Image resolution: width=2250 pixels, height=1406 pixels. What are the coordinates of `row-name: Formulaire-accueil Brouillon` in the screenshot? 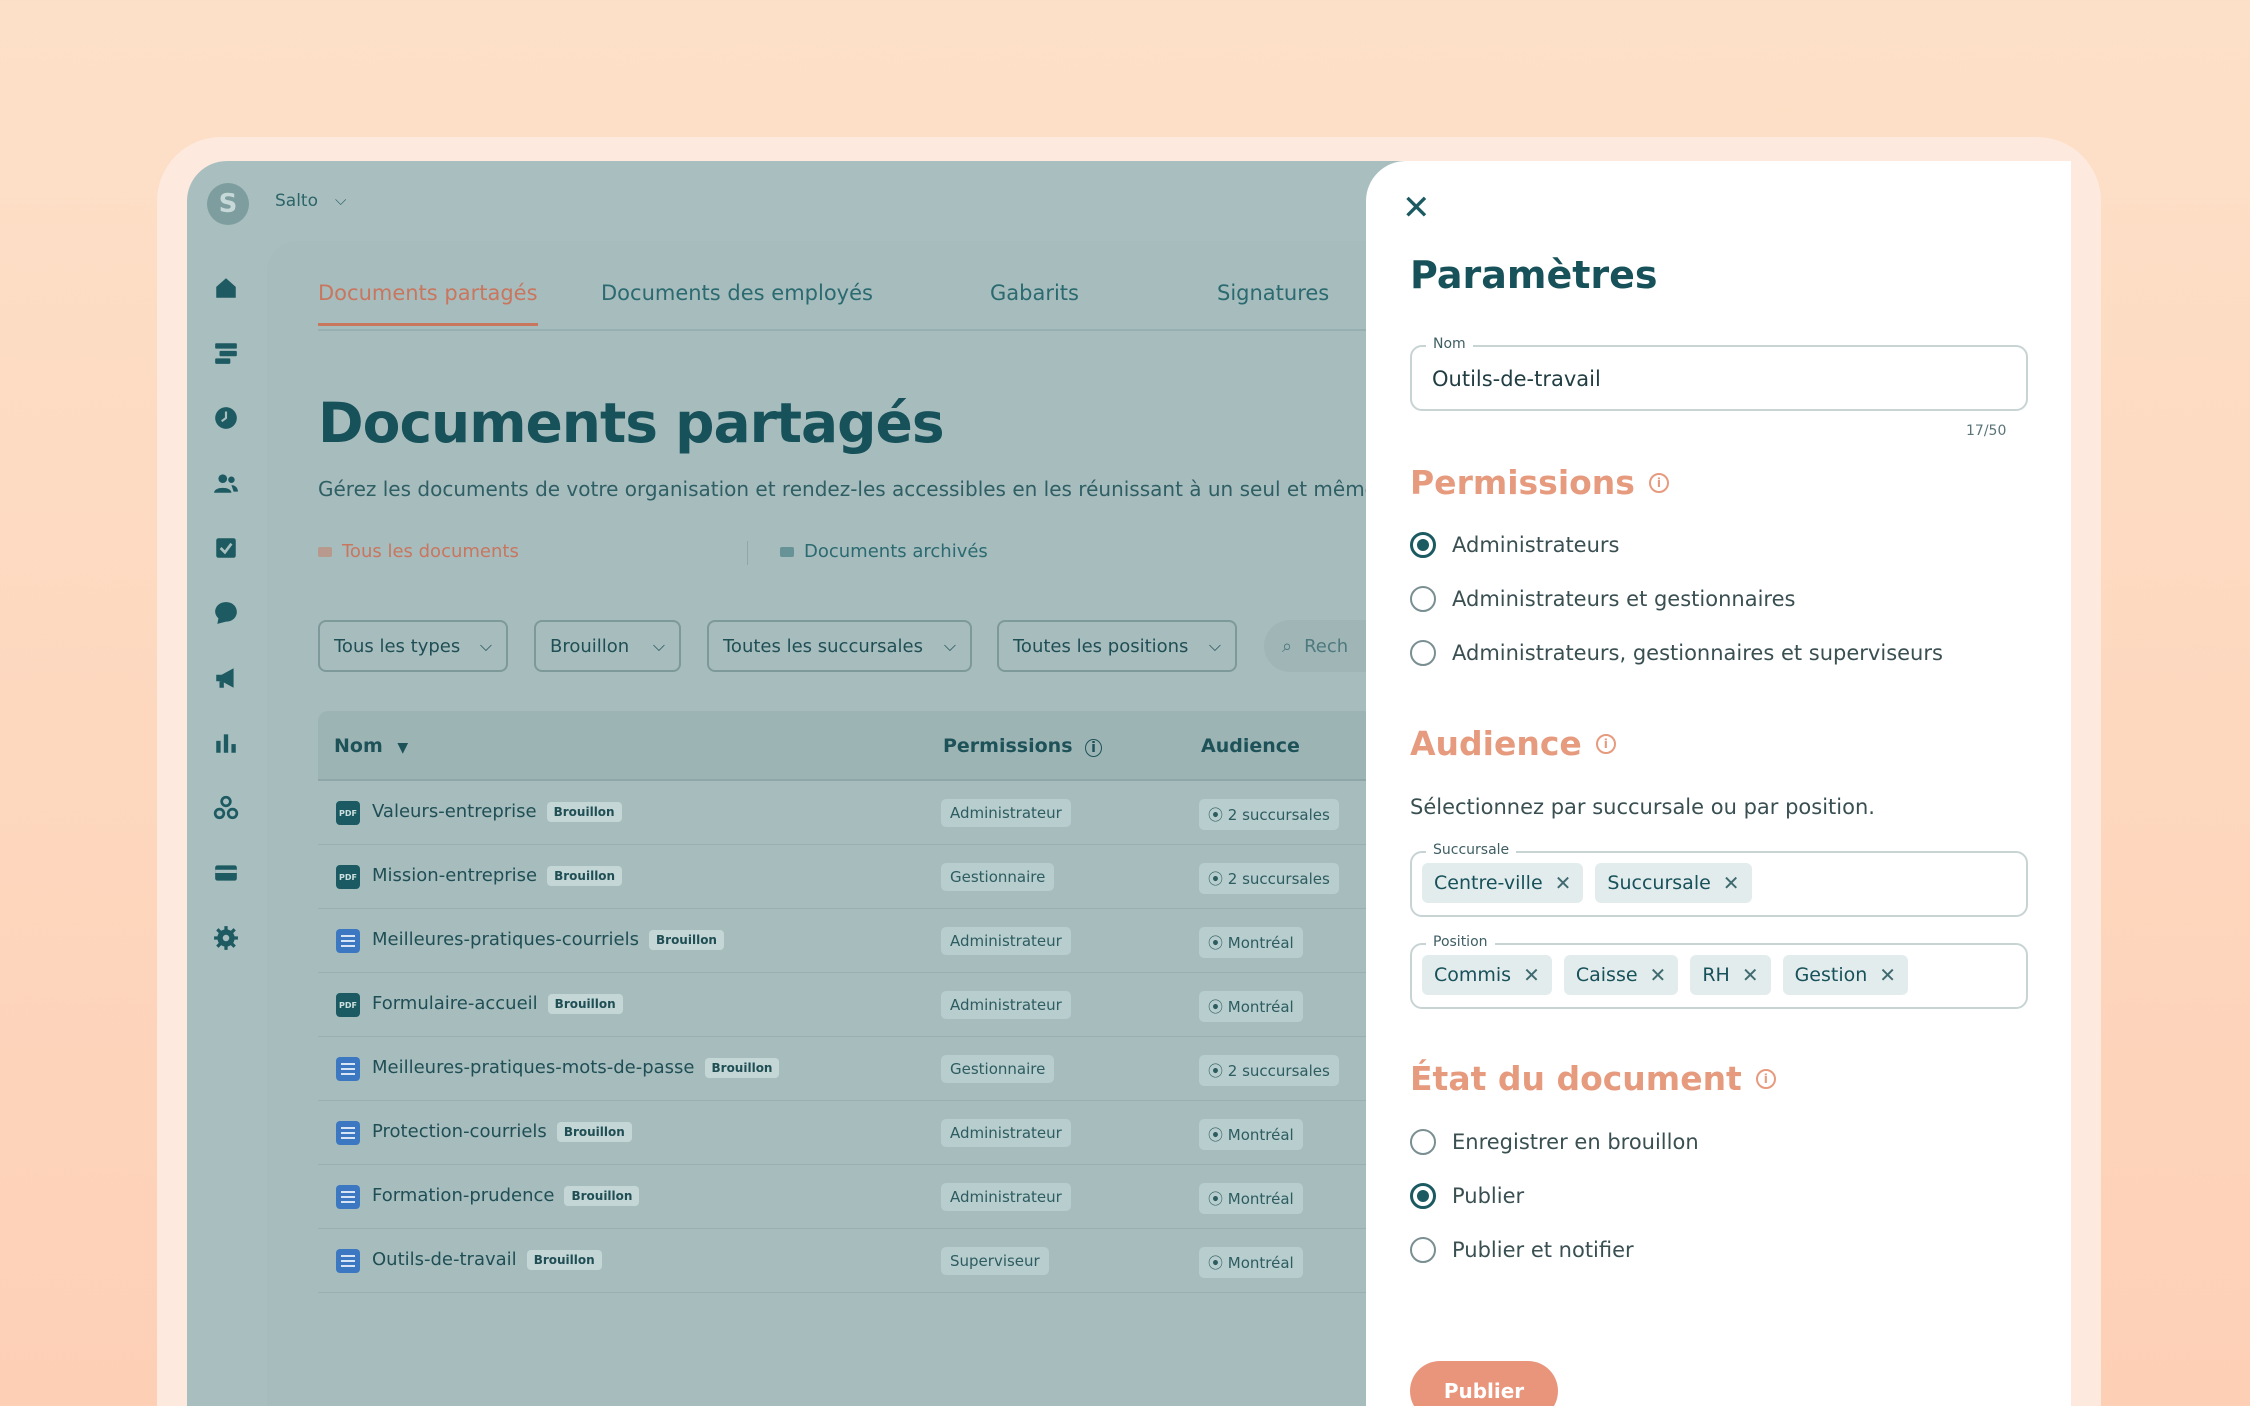 It's located at (497, 1003).